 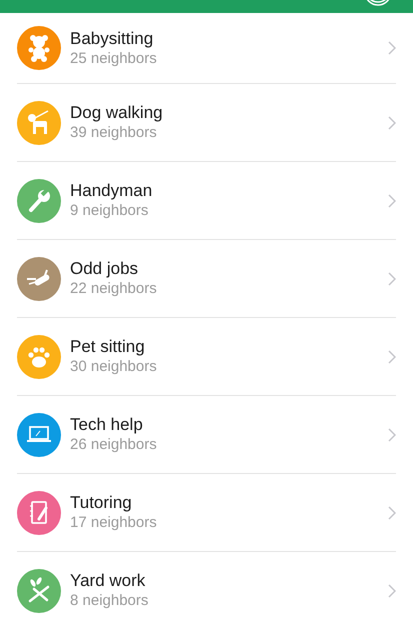 I want to click on neighbor-count: 26 neighbors, so click(x=114, y=444).